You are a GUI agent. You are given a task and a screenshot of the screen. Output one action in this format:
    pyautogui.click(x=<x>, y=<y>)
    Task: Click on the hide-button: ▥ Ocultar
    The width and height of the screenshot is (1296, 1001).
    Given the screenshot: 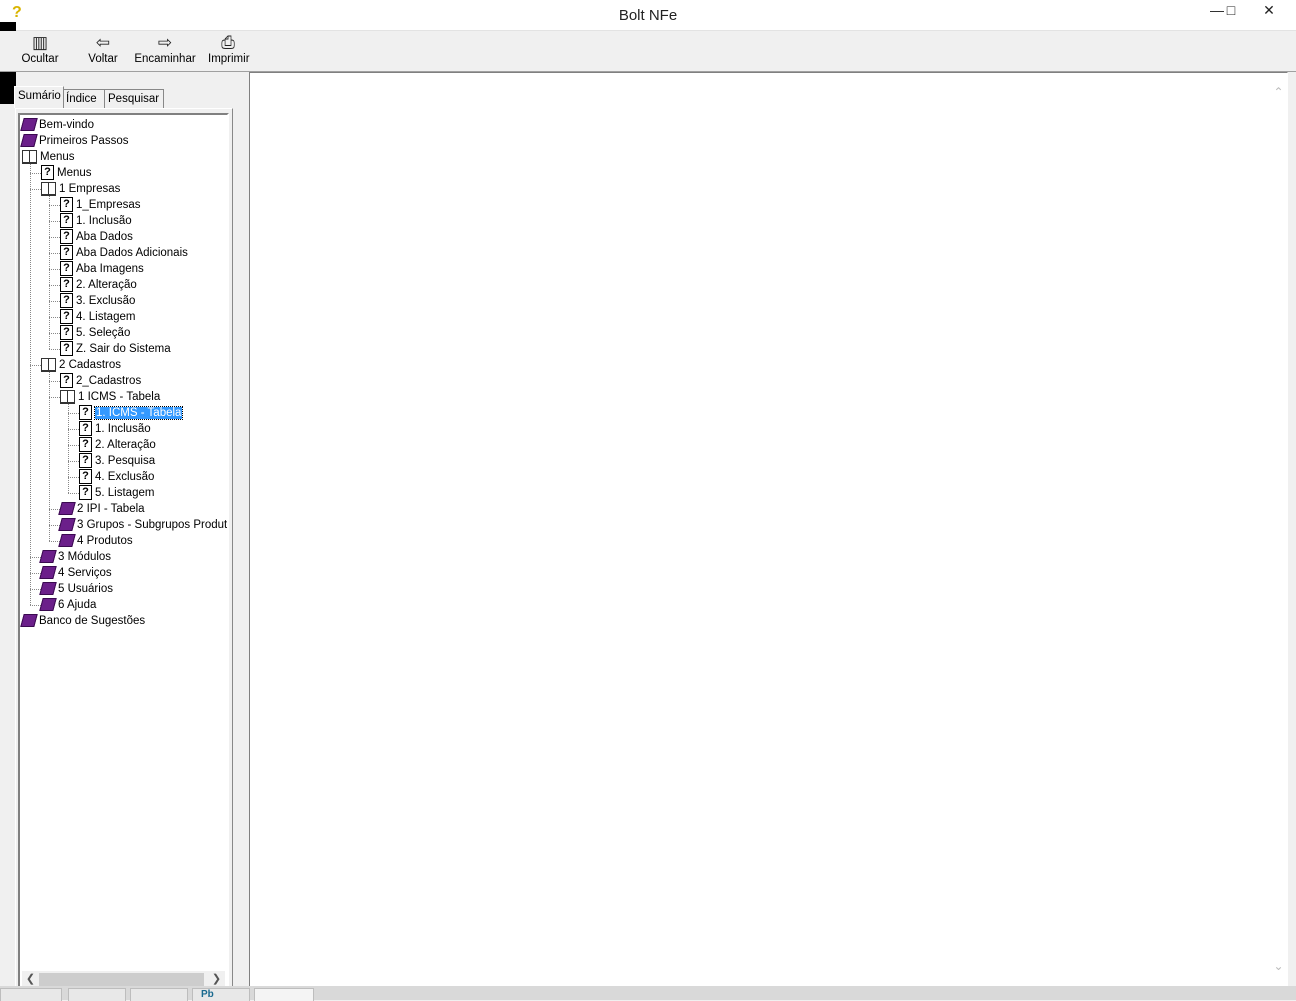 What is the action you would take?
    pyautogui.click(x=40, y=49)
    